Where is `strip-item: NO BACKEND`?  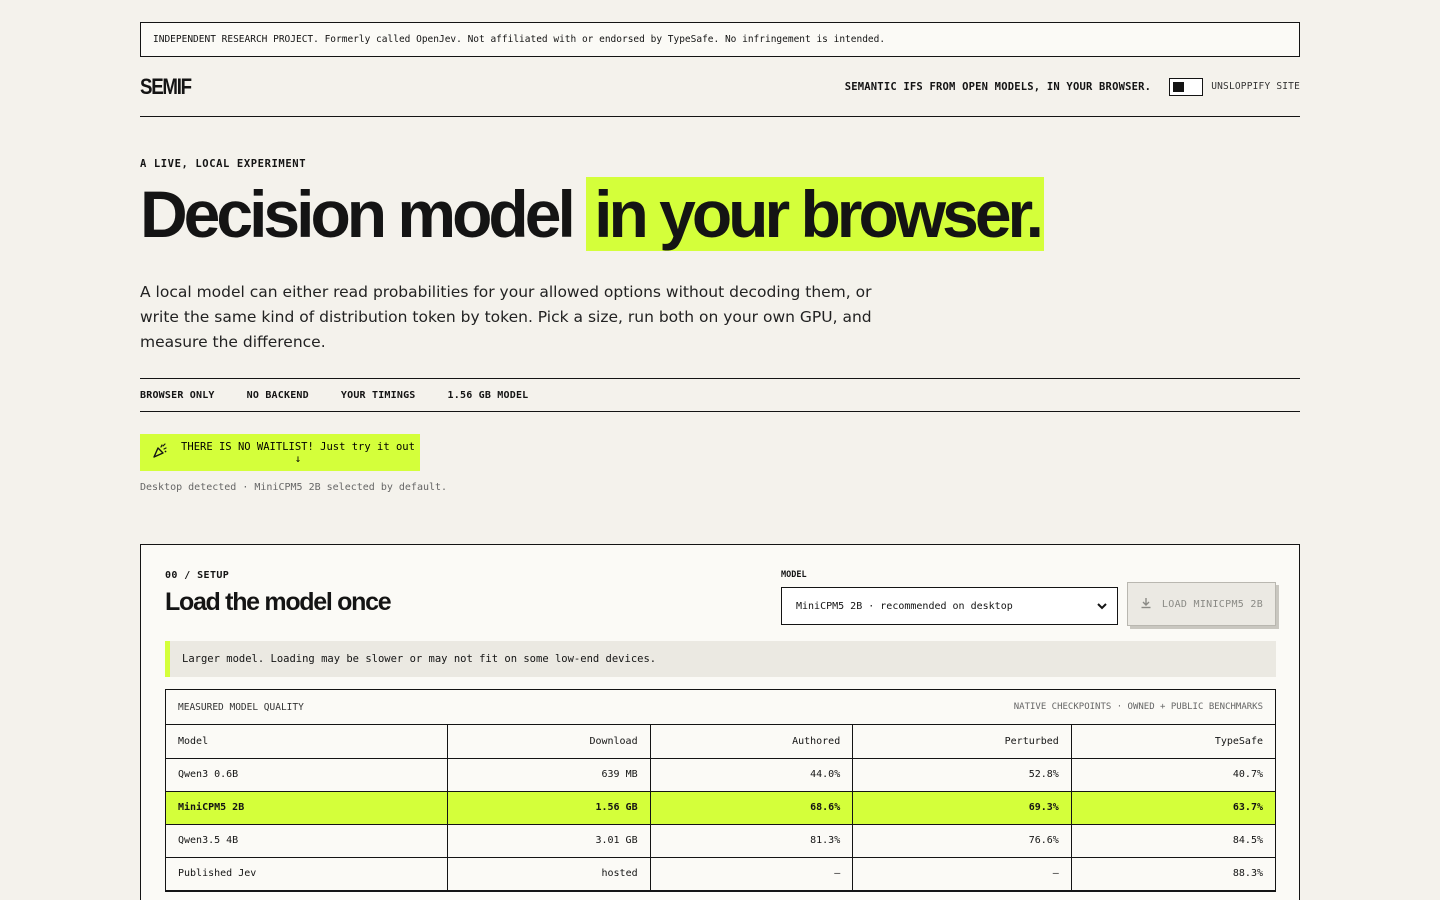 strip-item: NO BACKEND is located at coordinates (277, 395).